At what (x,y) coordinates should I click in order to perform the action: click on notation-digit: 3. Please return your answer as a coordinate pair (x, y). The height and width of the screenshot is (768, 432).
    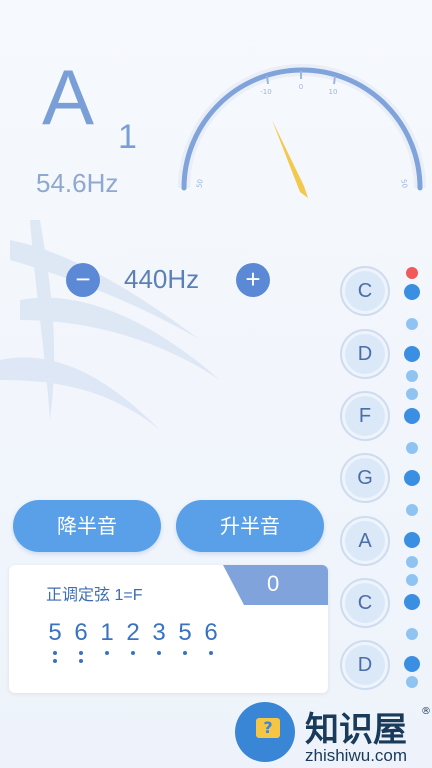
    Looking at the image, I should click on (159, 632).